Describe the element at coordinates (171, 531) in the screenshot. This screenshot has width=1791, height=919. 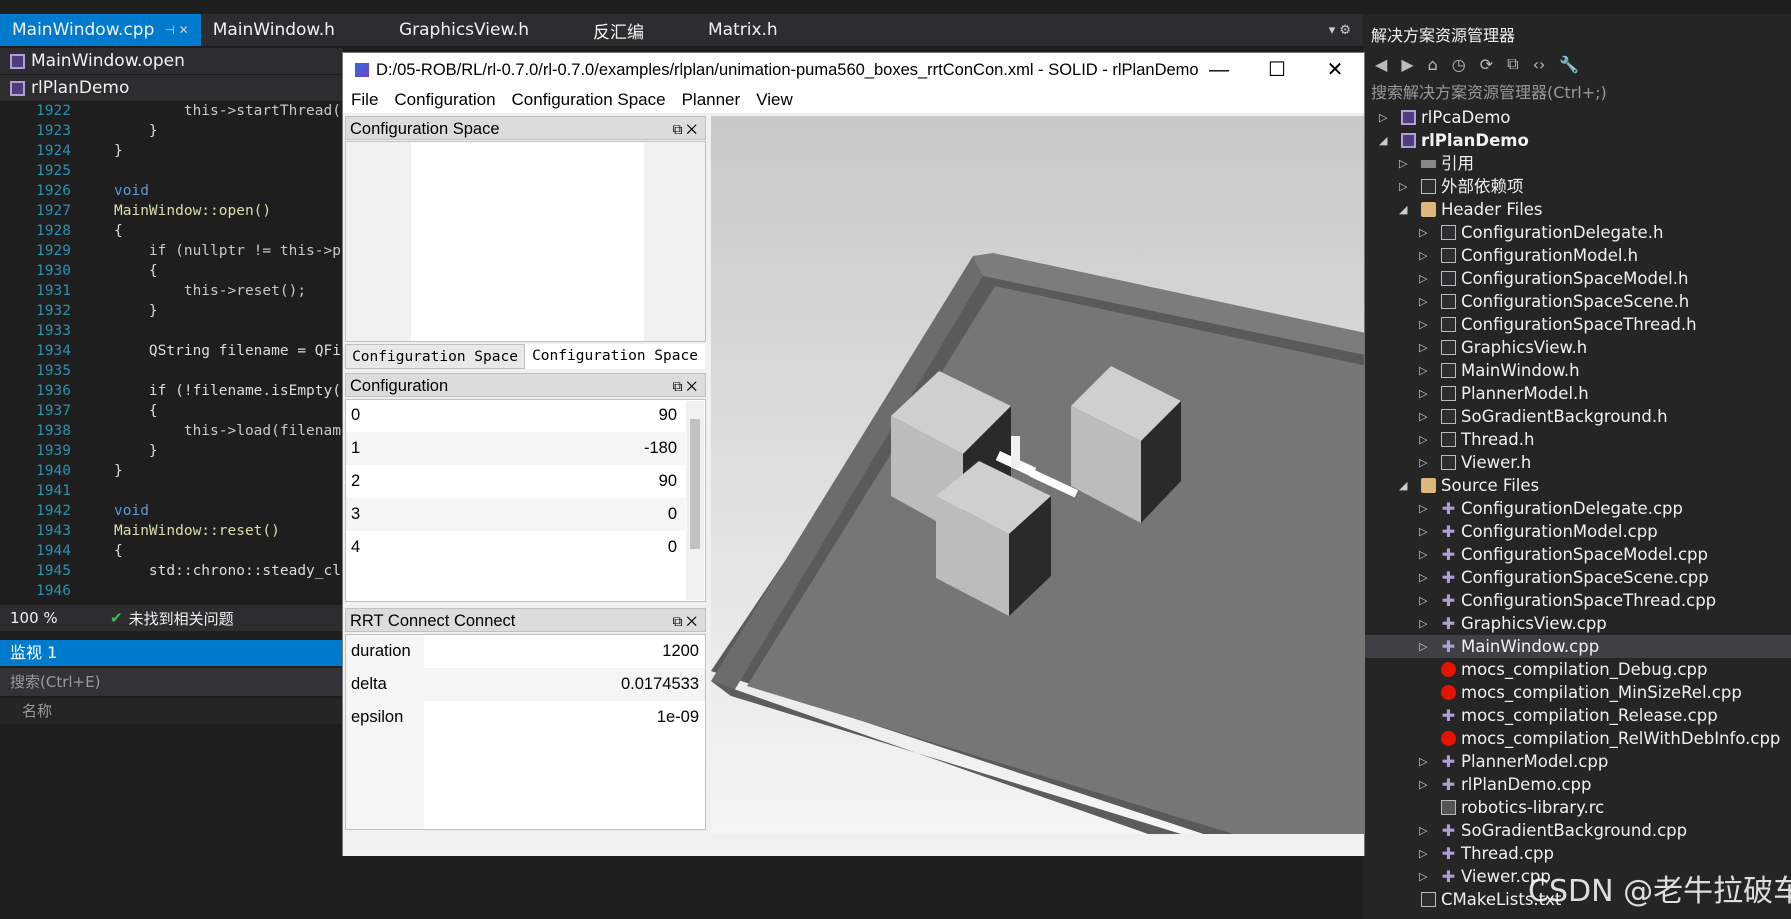
I see `code-line: 1943 MainWindow::reset()` at that location.